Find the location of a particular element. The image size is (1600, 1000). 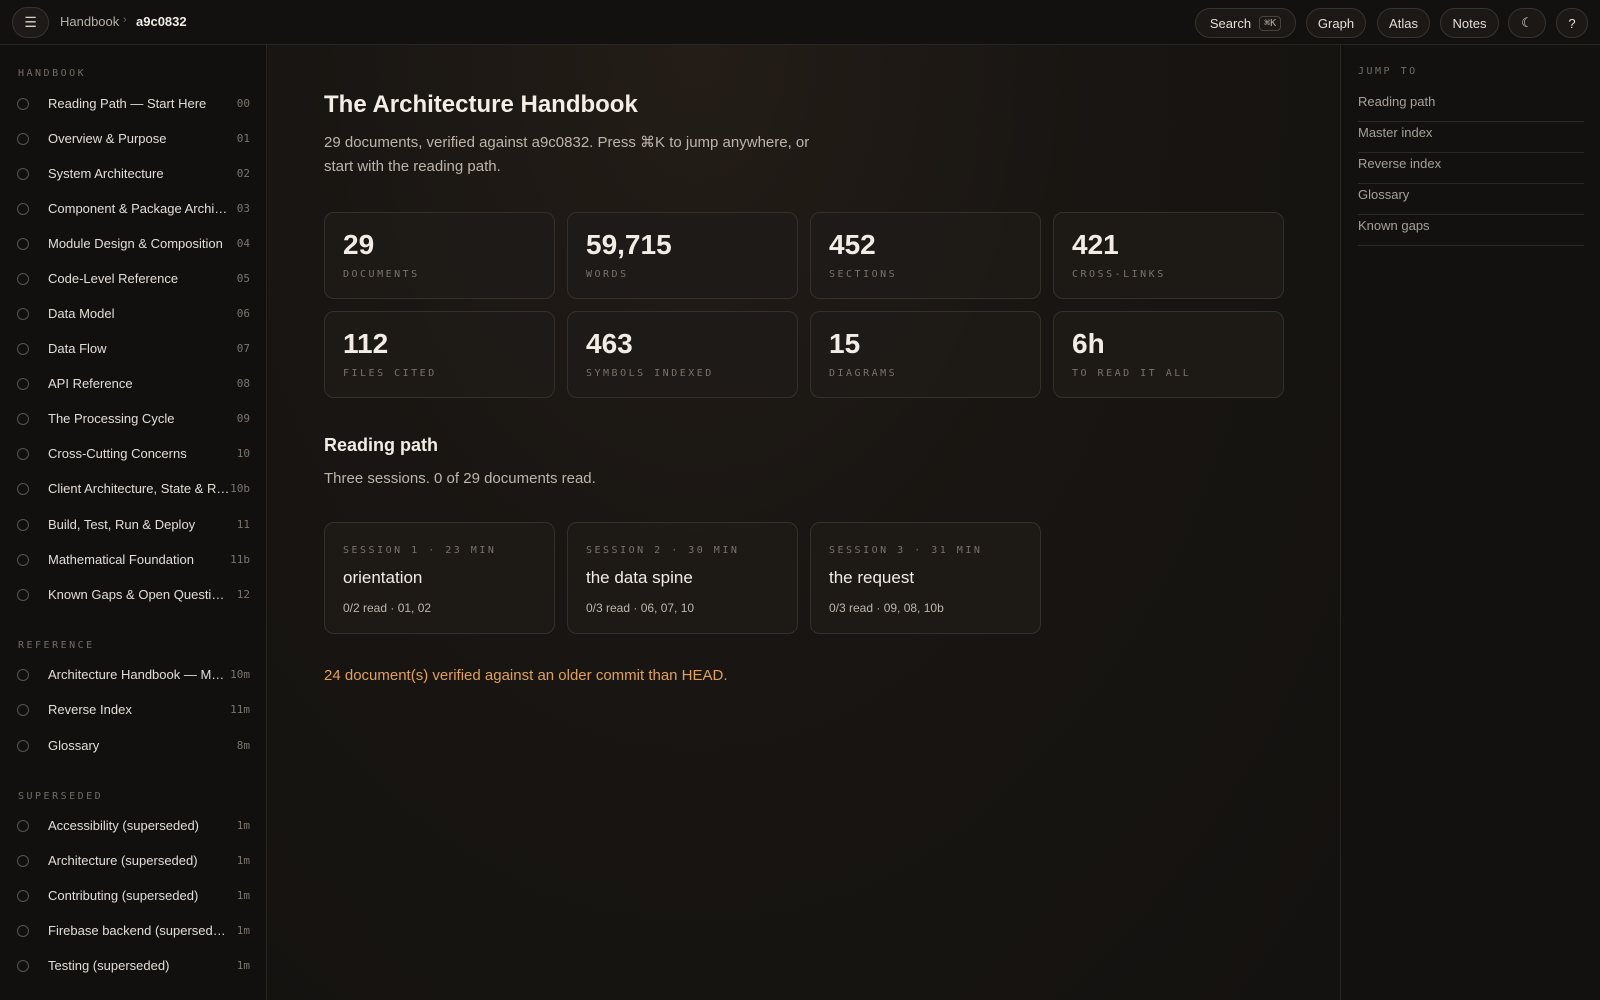

menu-button: ☰ is located at coordinates (30, 22).